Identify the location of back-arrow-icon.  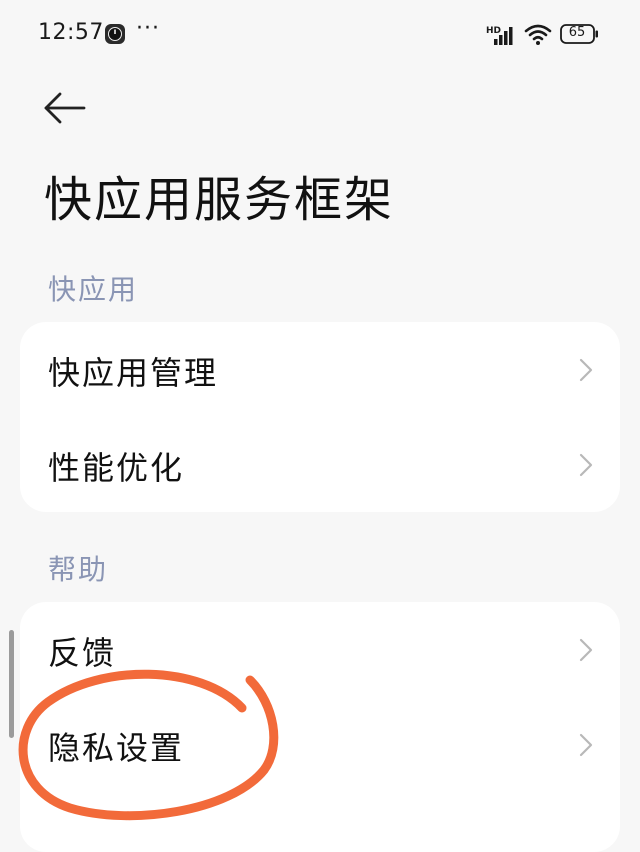
(65, 108).